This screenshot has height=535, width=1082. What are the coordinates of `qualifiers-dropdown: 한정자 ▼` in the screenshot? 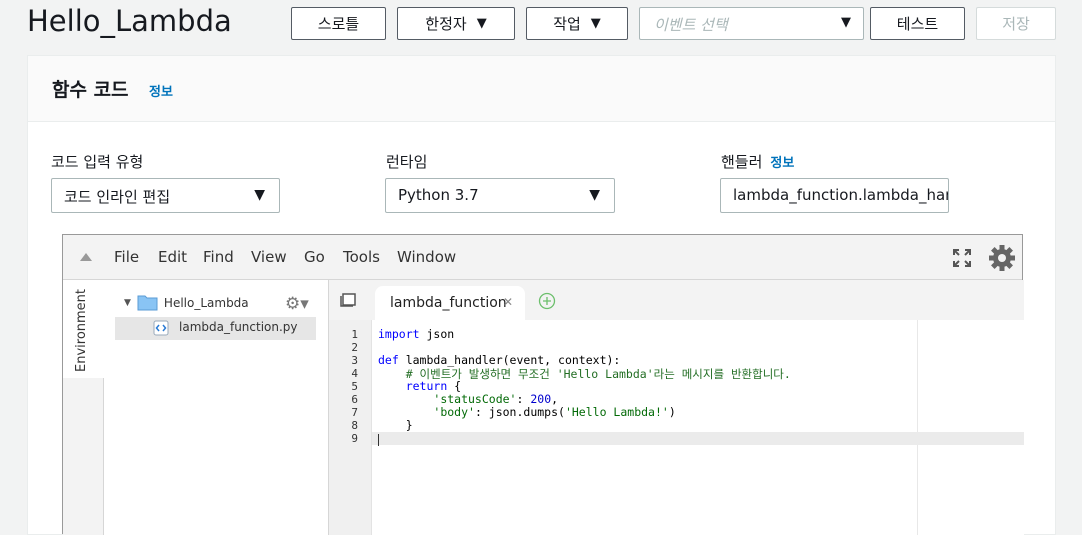 It's located at (456, 23).